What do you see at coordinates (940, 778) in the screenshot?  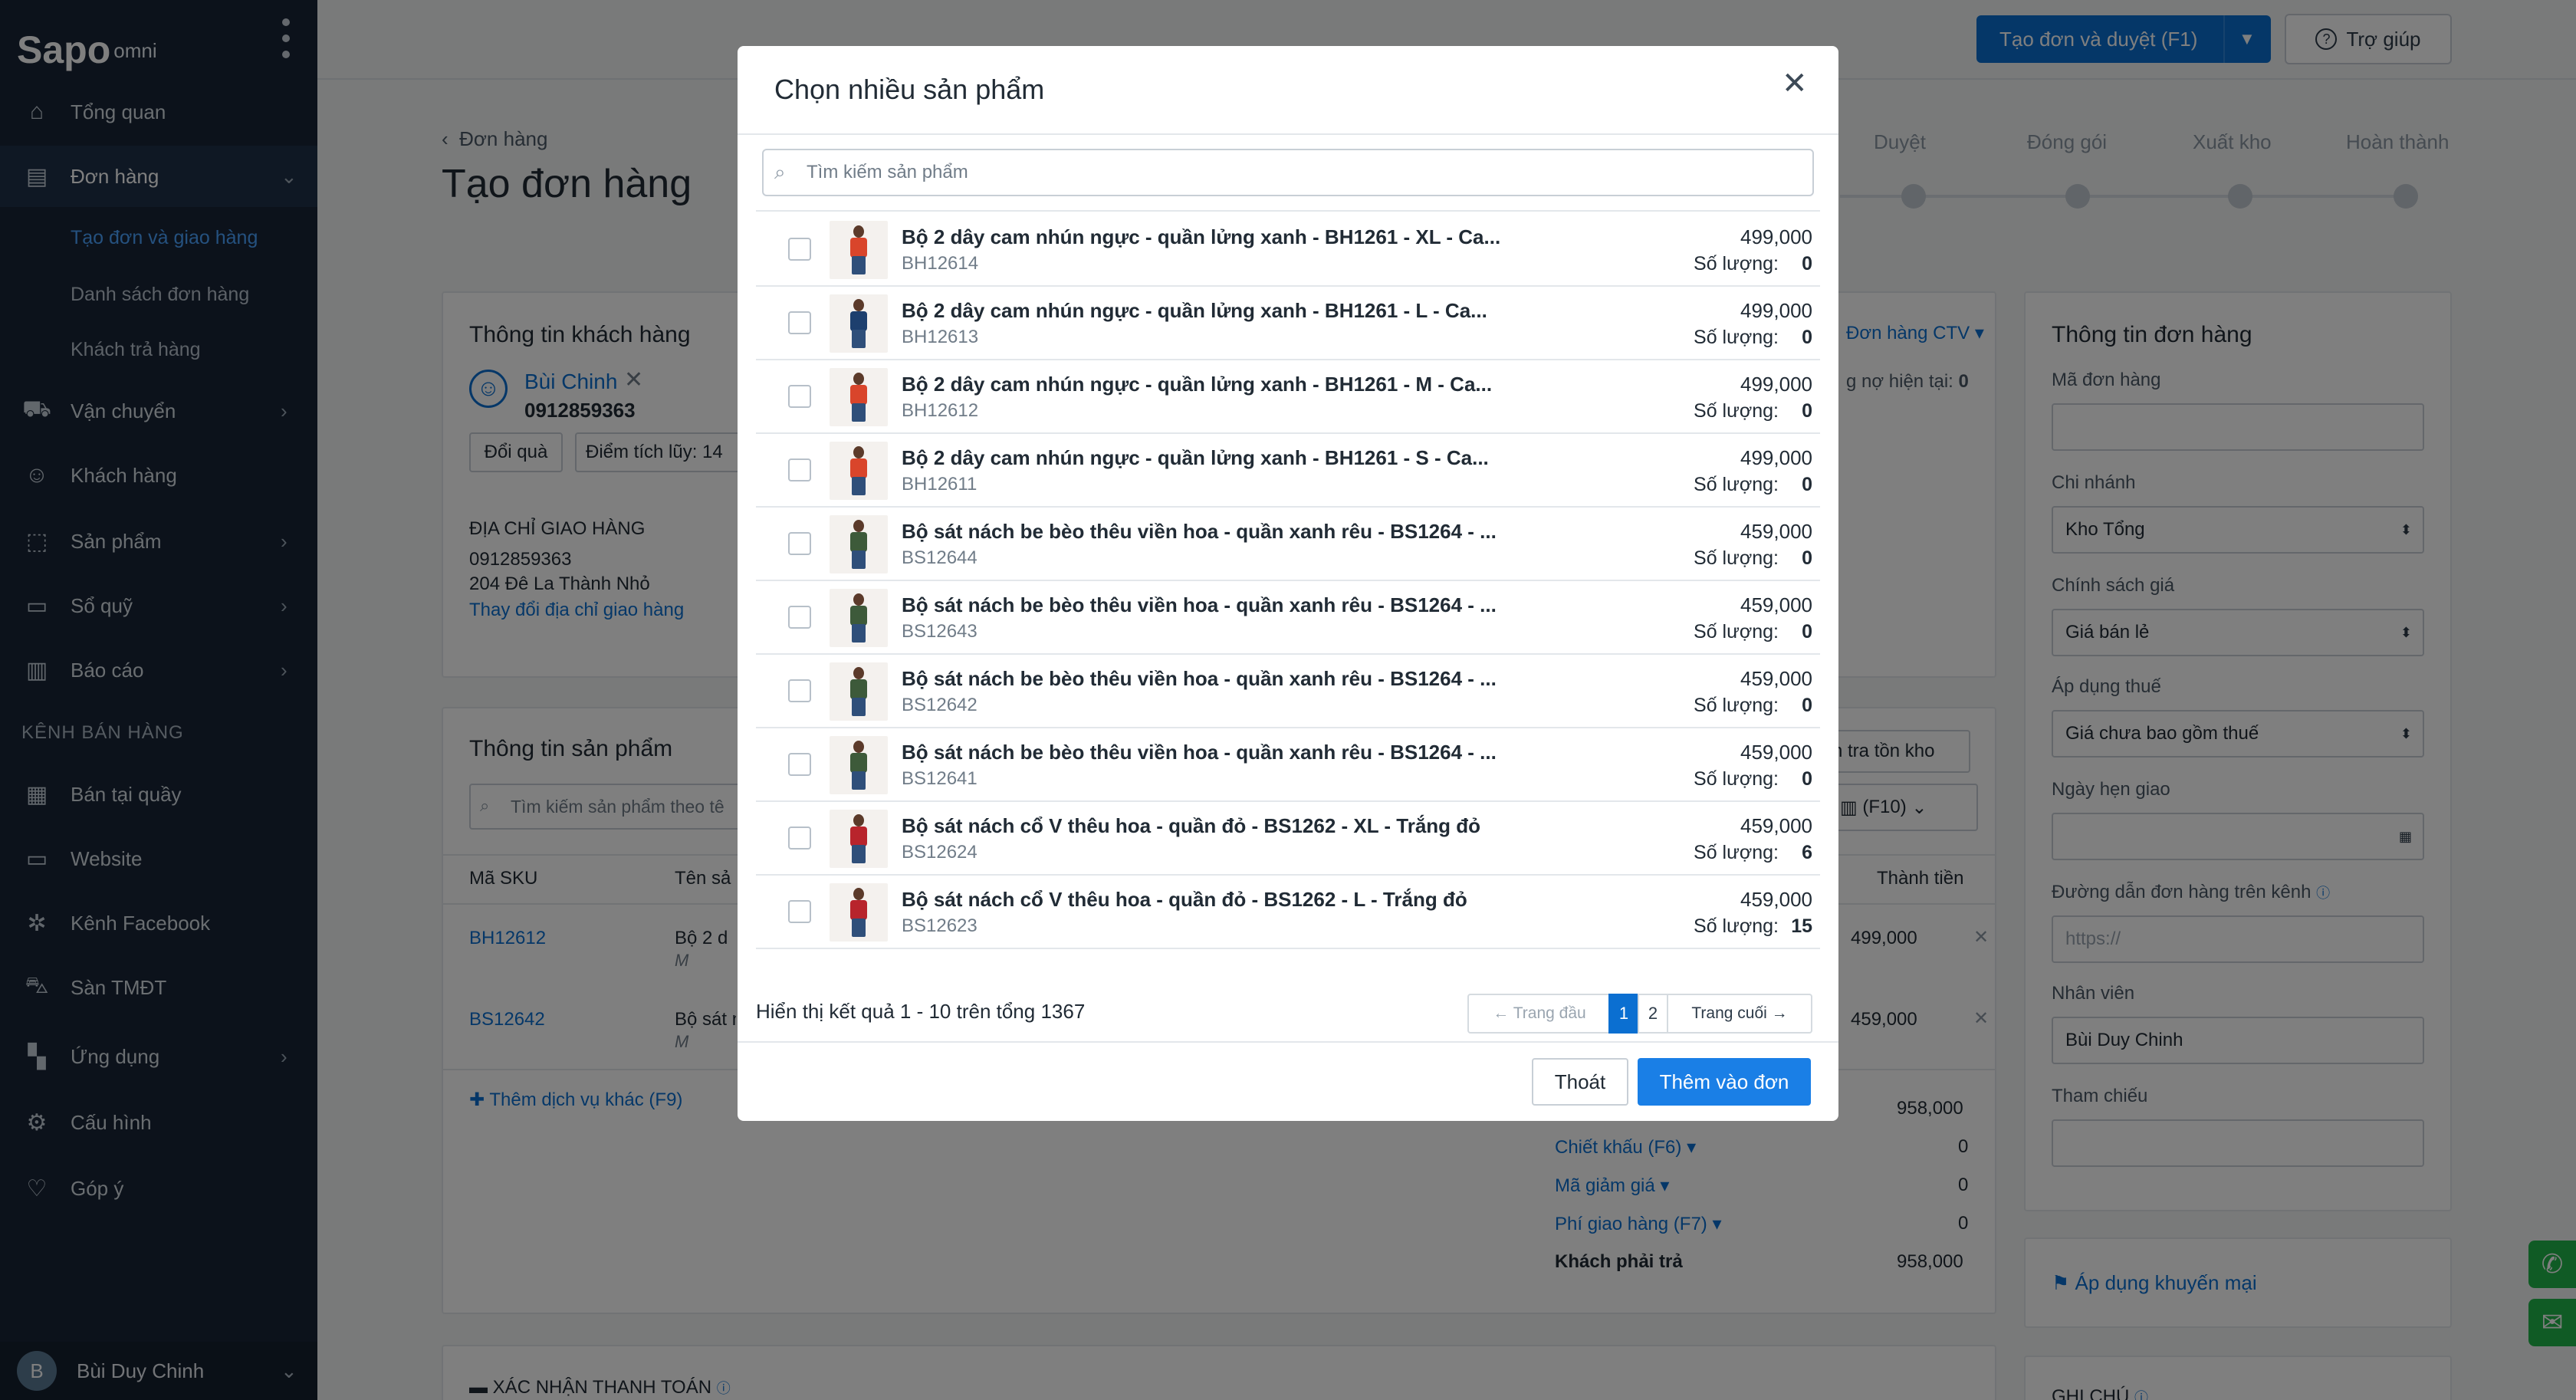 I see `product-sku: BS12641` at bounding box center [940, 778].